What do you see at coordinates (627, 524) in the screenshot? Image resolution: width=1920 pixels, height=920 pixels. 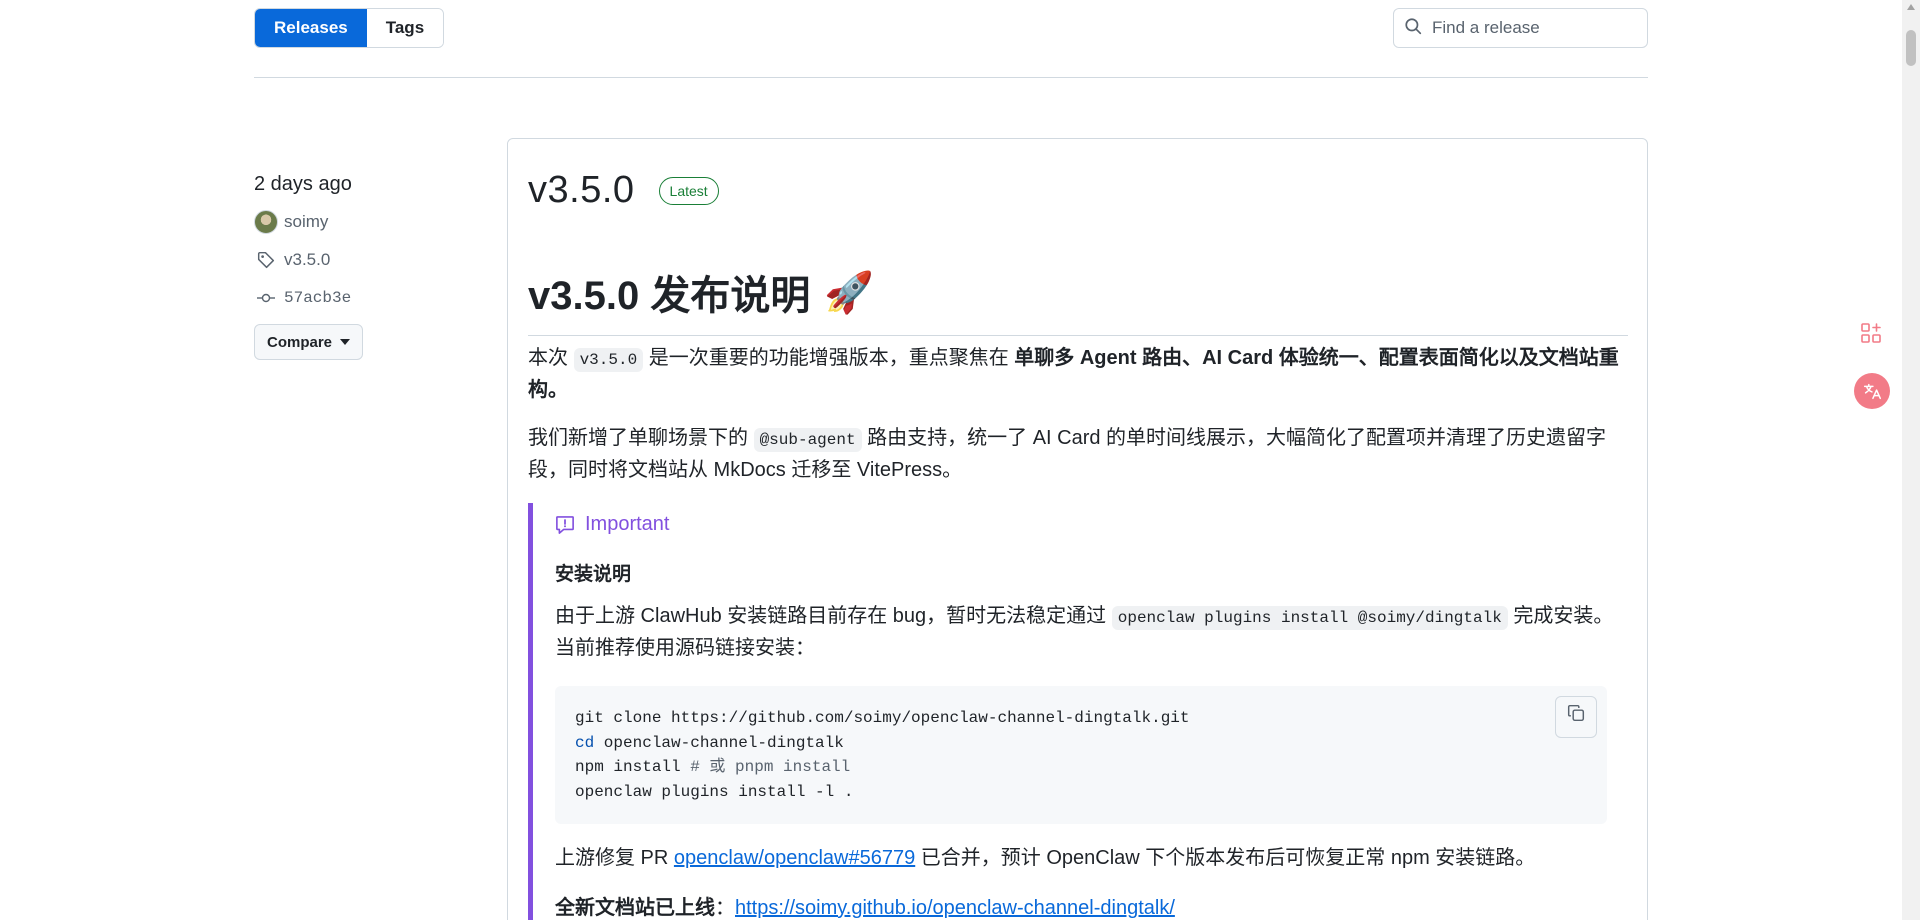 I see `callout-title-text: Important` at bounding box center [627, 524].